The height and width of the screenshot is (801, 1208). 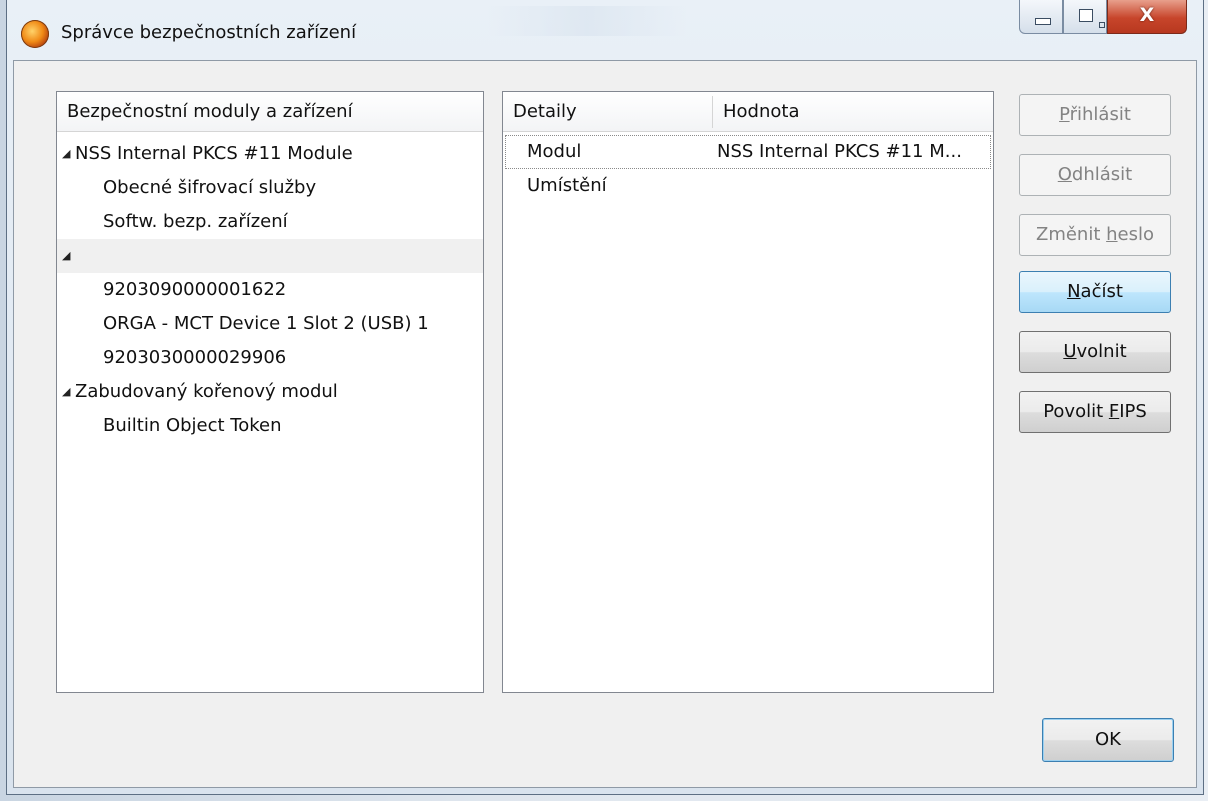 What do you see at coordinates (270, 256) in the screenshot?
I see `tree-row-module: ◢` at bounding box center [270, 256].